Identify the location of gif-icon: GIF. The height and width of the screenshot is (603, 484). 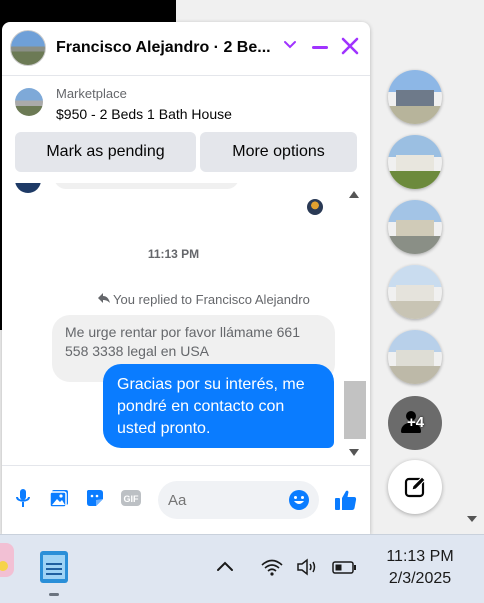
(131, 498).